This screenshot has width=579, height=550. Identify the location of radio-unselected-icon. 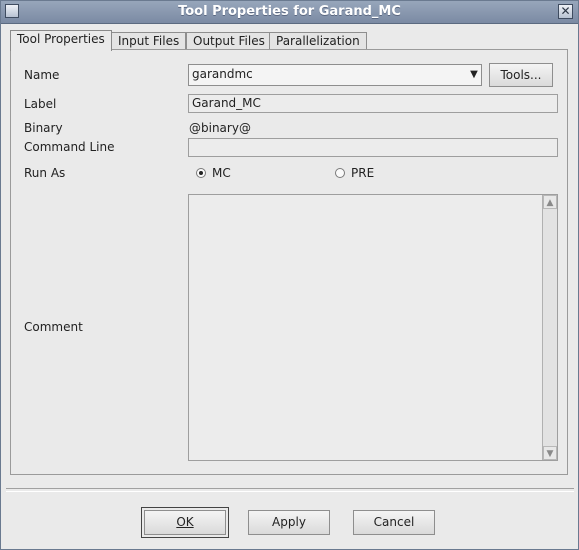
(340, 173).